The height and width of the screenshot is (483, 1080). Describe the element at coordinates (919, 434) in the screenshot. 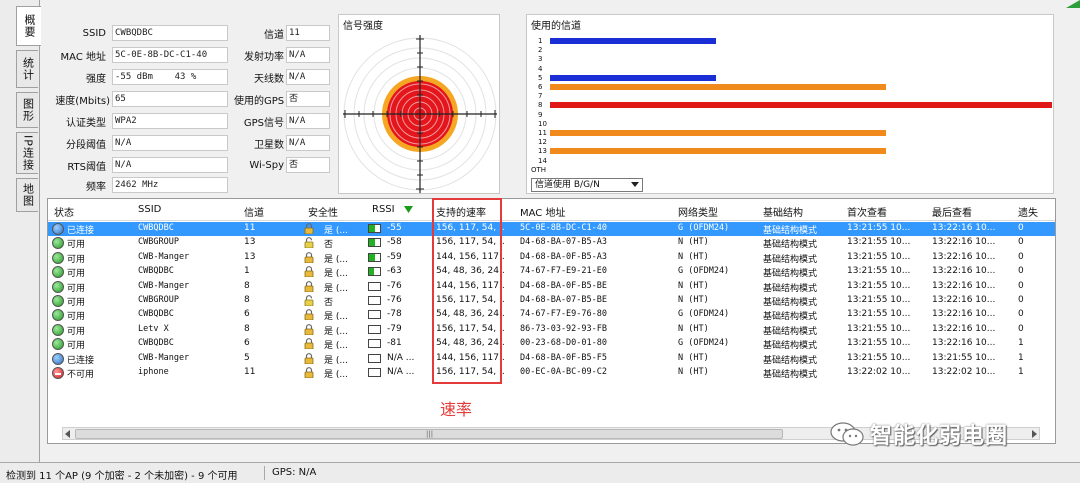

I see `watermark: 智能化弱电圈` at that location.